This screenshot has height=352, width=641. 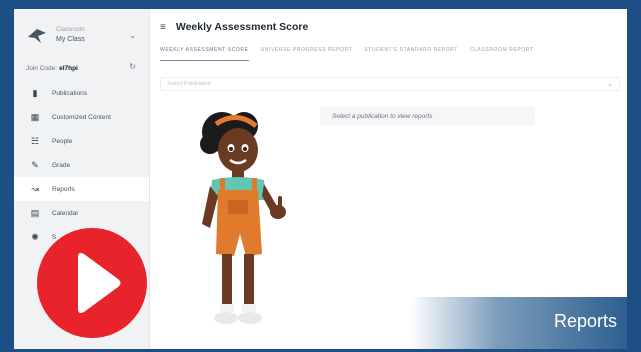 I want to click on sidebar-item-reports: ↝ Reports, so click(x=81, y=189).